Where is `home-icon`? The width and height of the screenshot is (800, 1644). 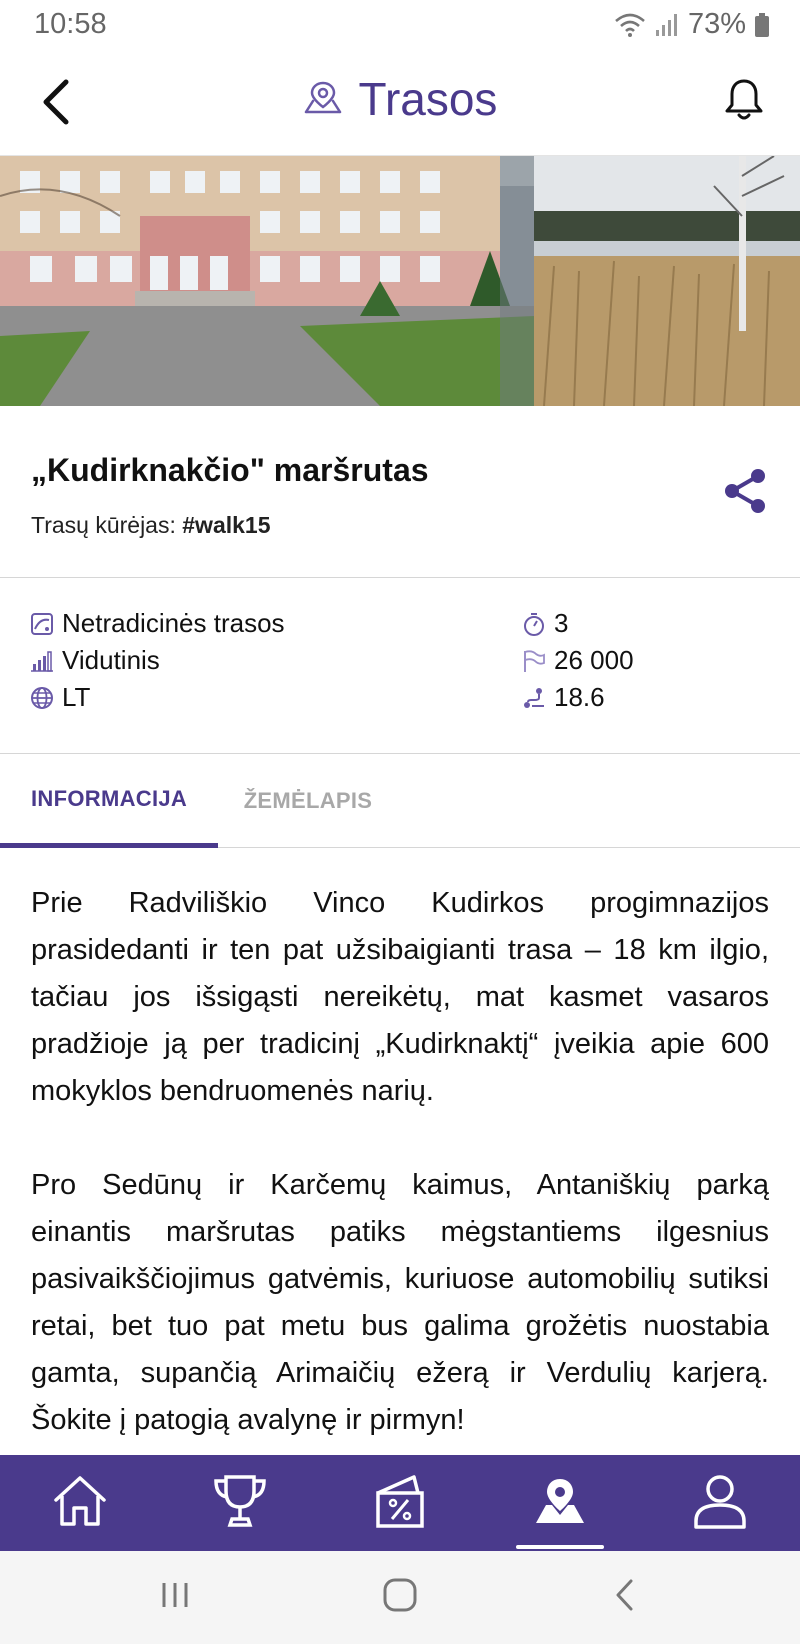
home-icon is located at coordinates (80, 1503).